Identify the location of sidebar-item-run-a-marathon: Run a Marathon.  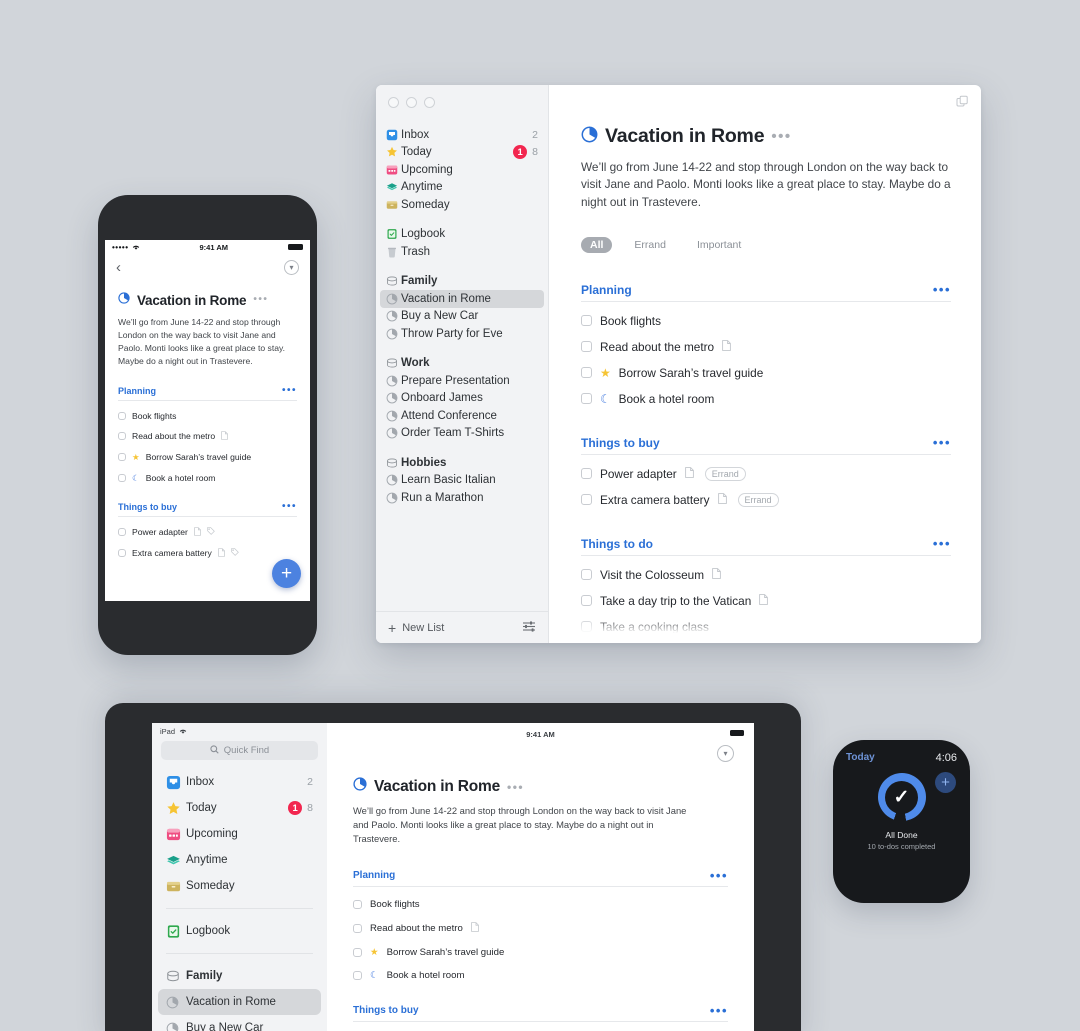
(462, 498).